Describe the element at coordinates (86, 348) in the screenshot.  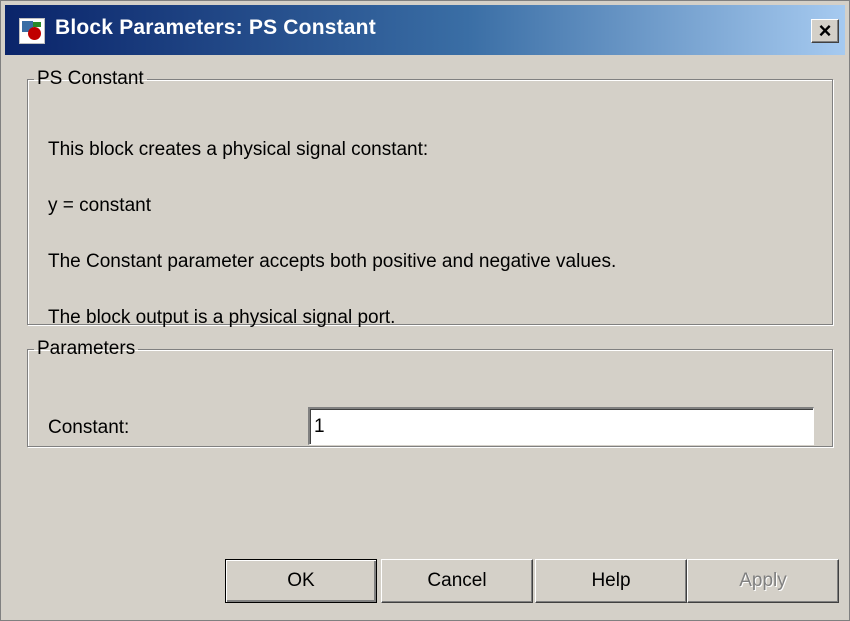
I see `parameters-group-legend: Parameters` at that location.